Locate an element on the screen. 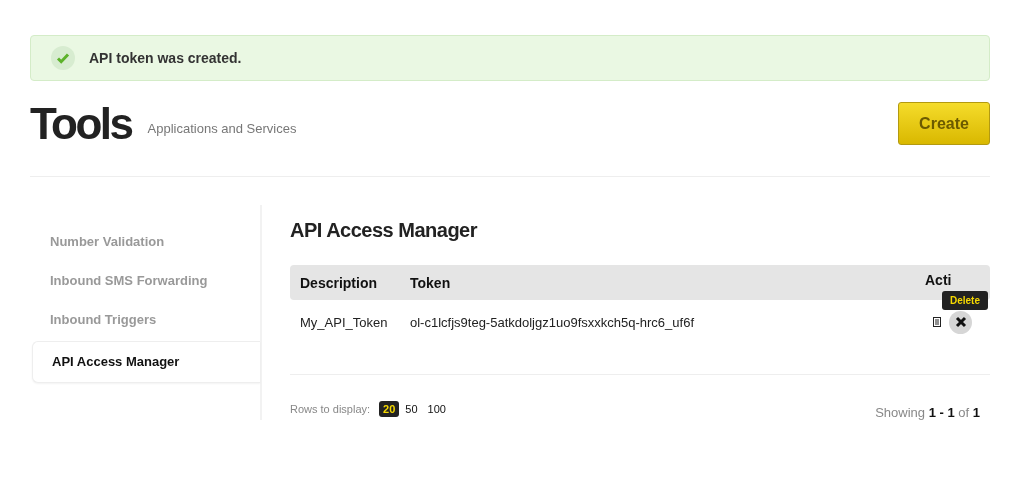 This screenshot has width=1020, height=495. page-size-option: 100 is located at coordinates (436, 408).